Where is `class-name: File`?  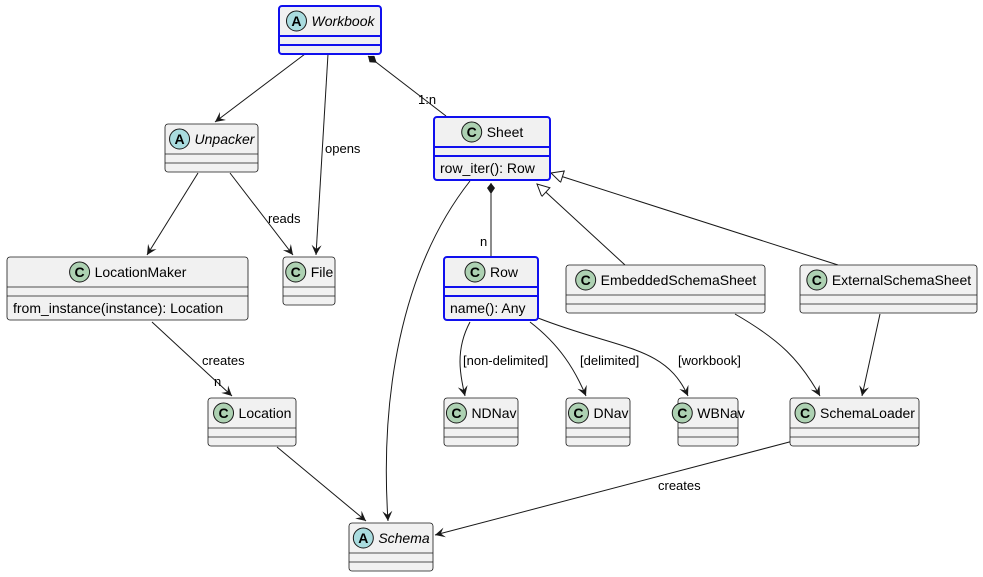
class-name: File is located at coordinates (322, 272).